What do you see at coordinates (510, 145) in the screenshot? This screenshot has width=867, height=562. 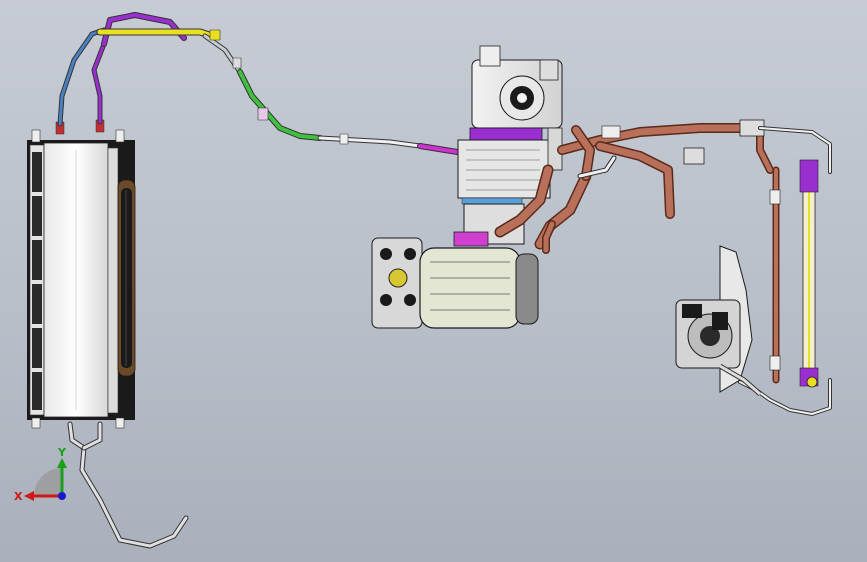 I see `hvac-module` at bounding box center [510, 145].